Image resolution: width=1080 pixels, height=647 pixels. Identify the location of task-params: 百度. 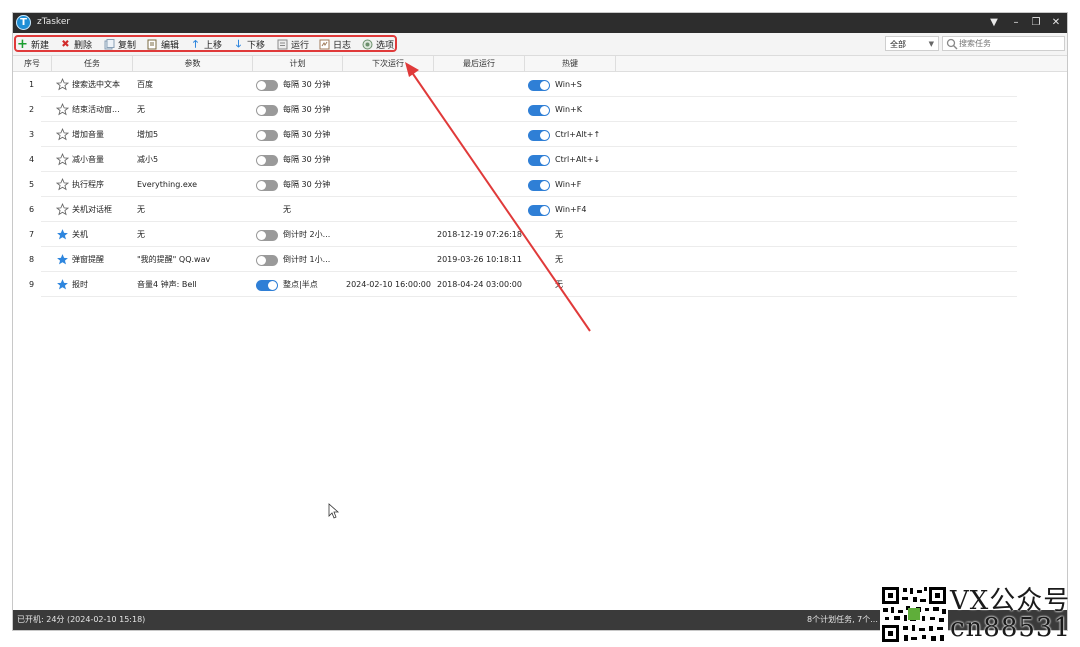
(145, 84).